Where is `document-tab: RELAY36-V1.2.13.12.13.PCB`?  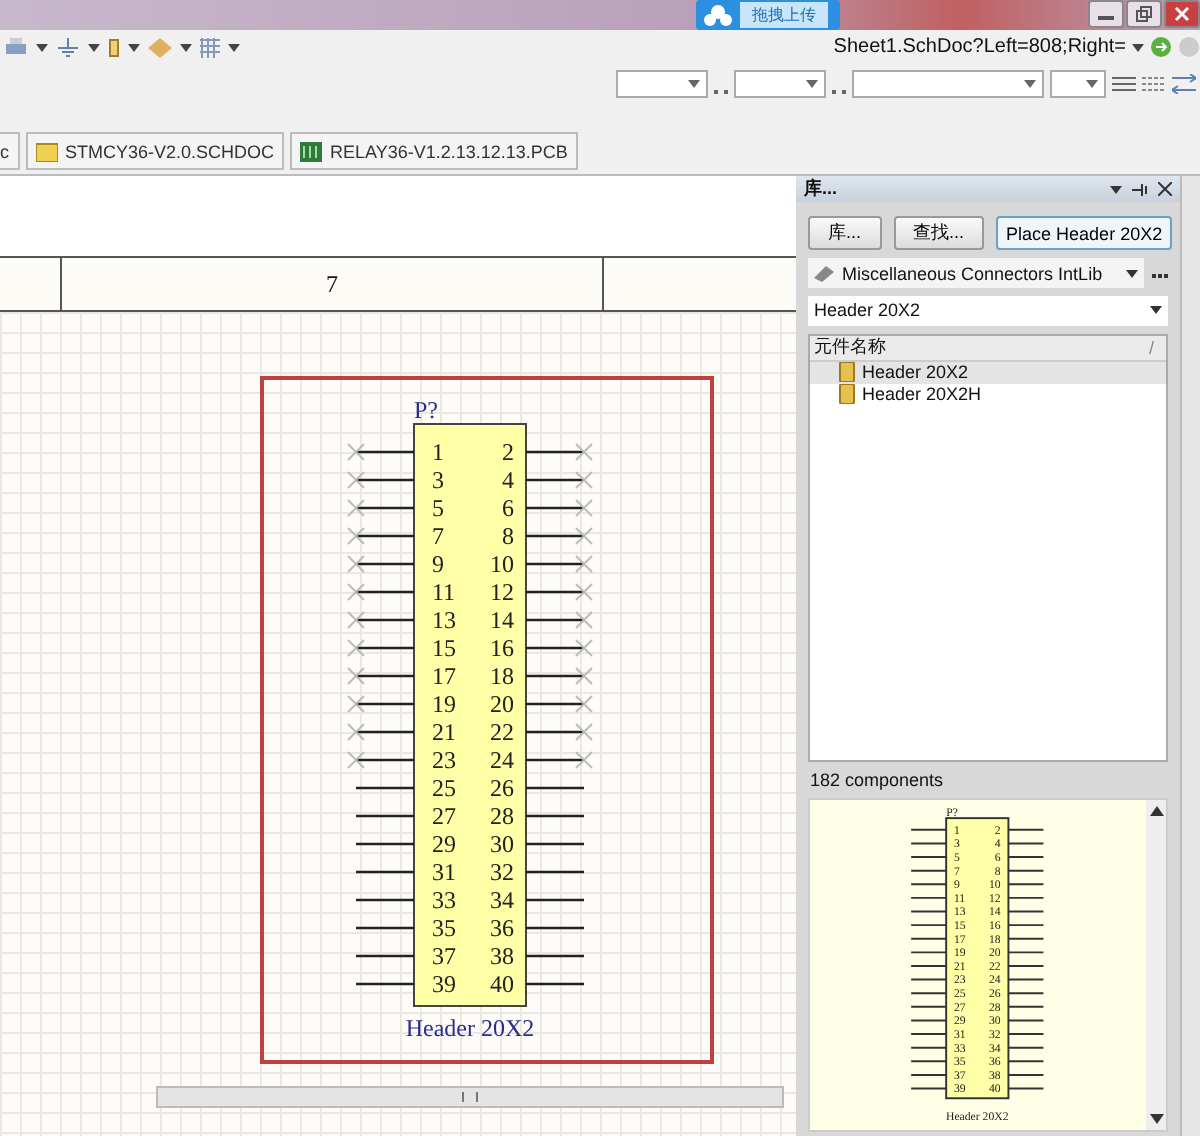
document-tab: RELAY36-V1.2.13.12.13.PCB is located at coordinates (434, 151).